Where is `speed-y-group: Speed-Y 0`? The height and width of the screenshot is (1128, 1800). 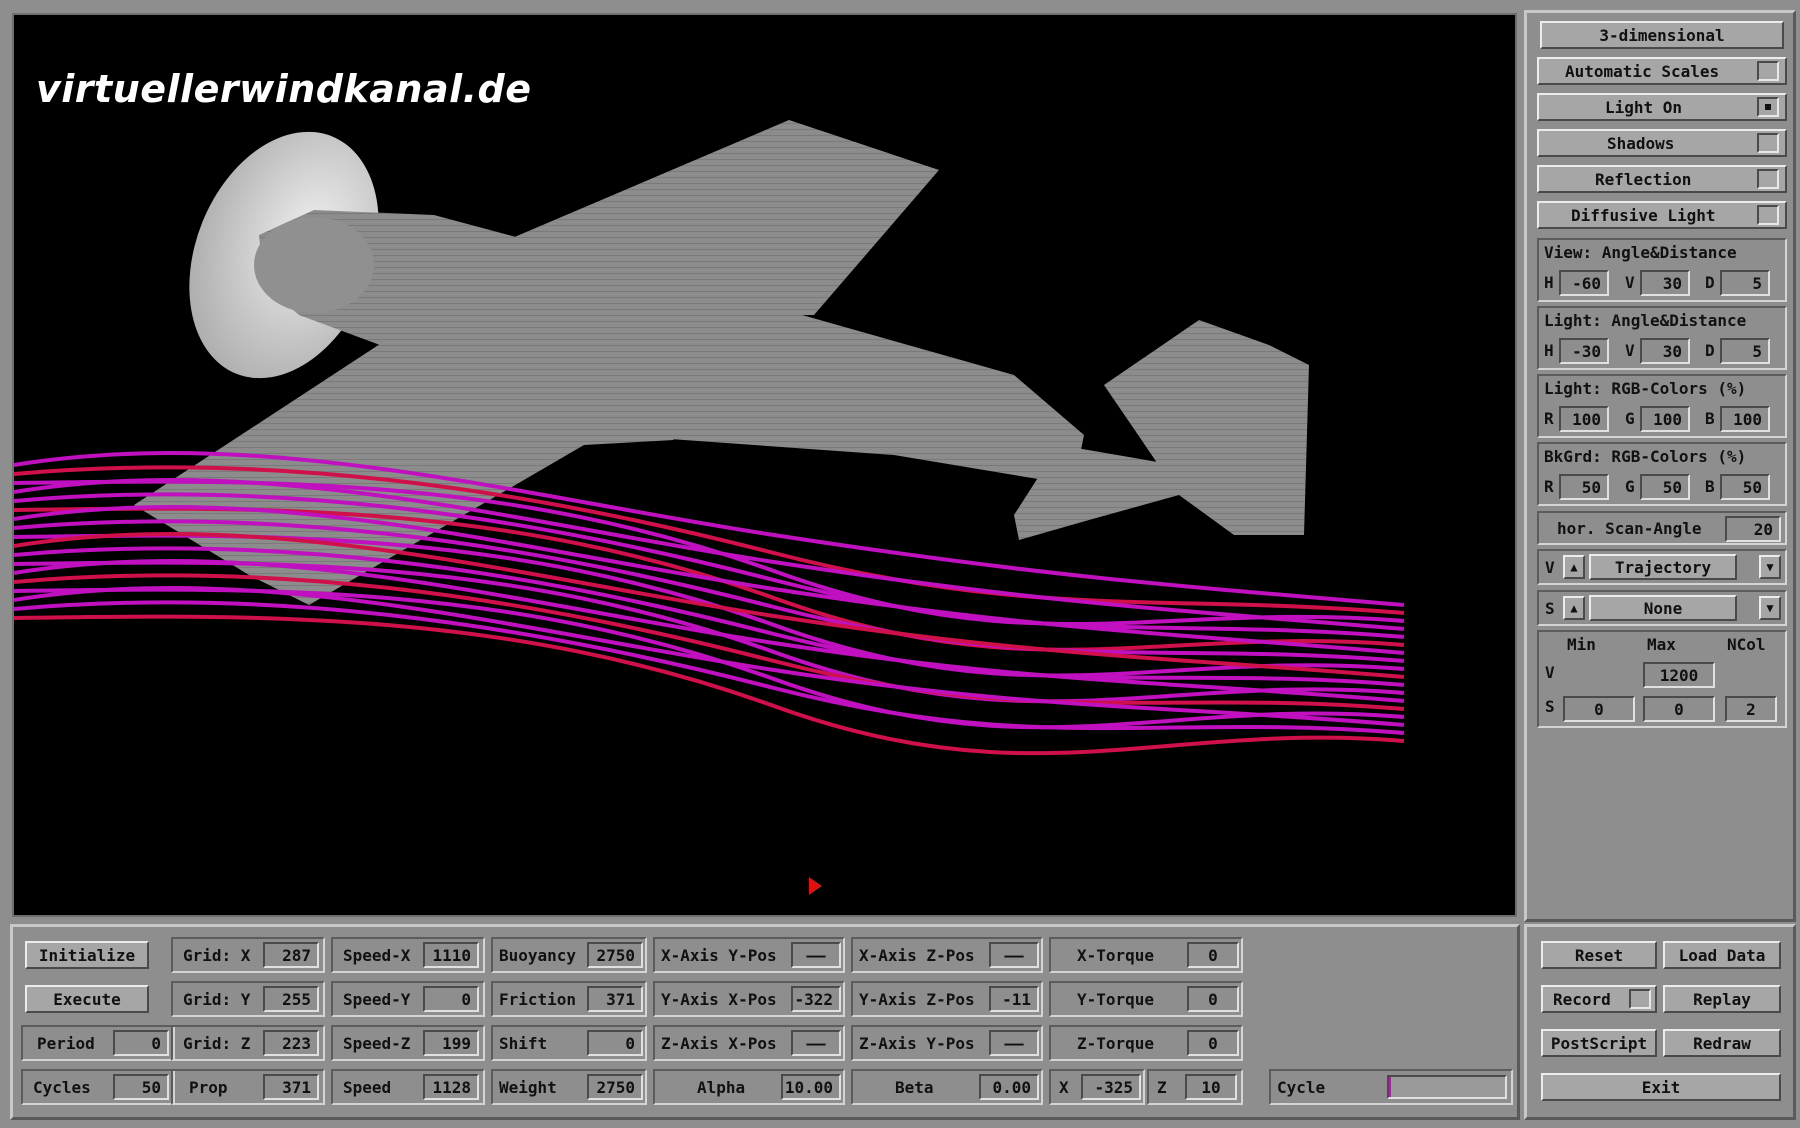 speed-y-group: Speed-Y 0 is located at coordinates (408, 999).